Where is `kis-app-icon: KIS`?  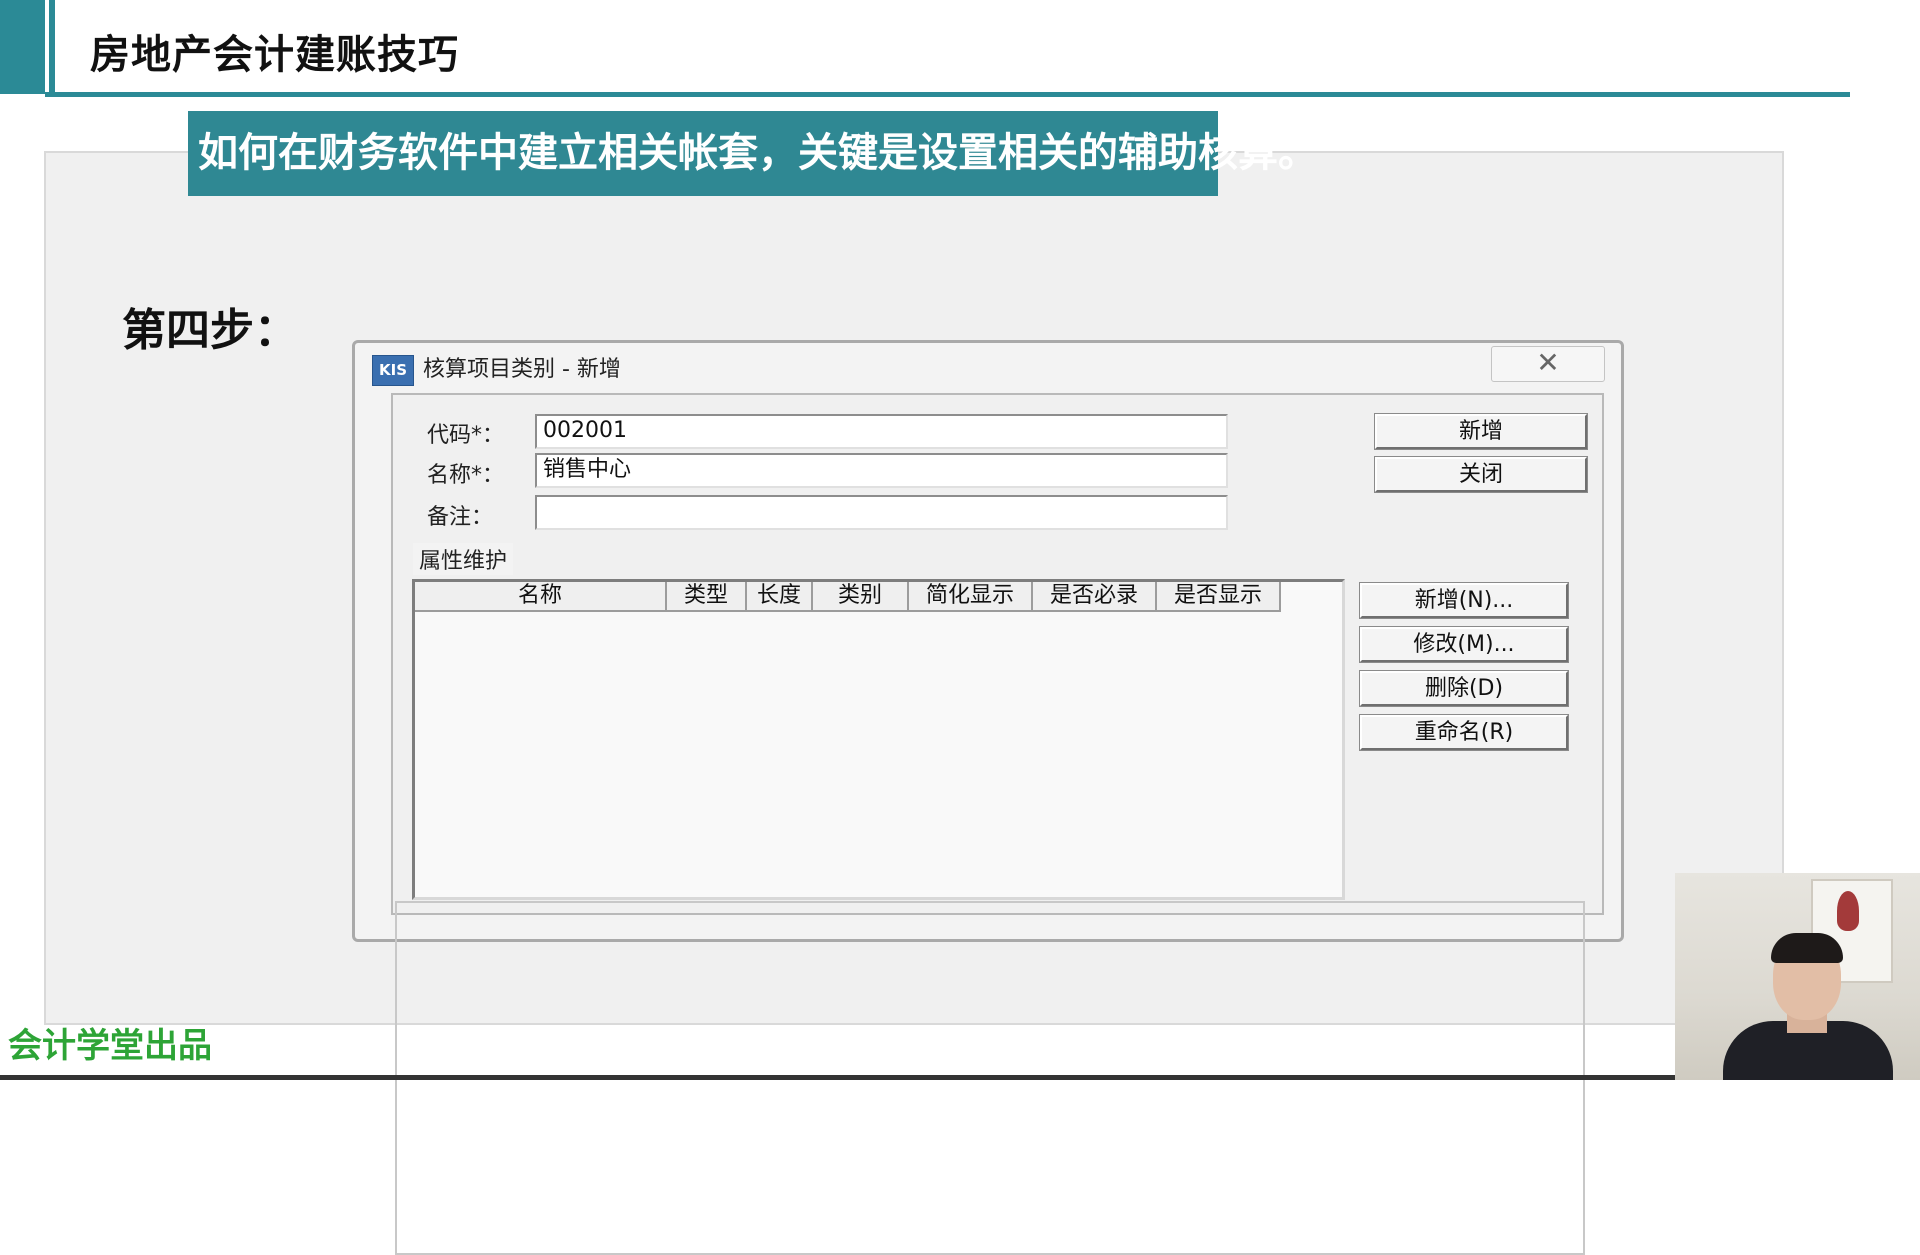 kis-app-icon: KIS is located at coordinates (393, 370).